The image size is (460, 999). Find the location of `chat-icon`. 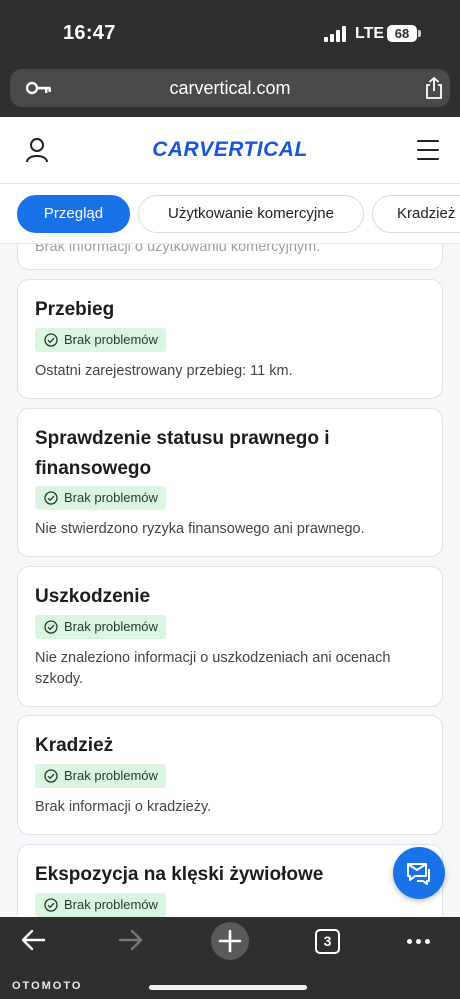

chat-icon is located at coordinates (418, 874).